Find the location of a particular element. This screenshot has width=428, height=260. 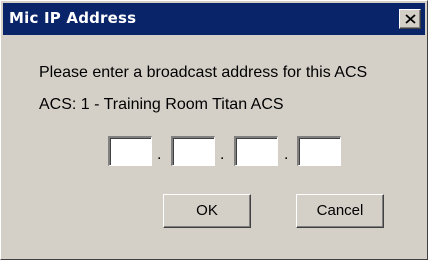

ok-button: OK is located at coordinates (207, 211).